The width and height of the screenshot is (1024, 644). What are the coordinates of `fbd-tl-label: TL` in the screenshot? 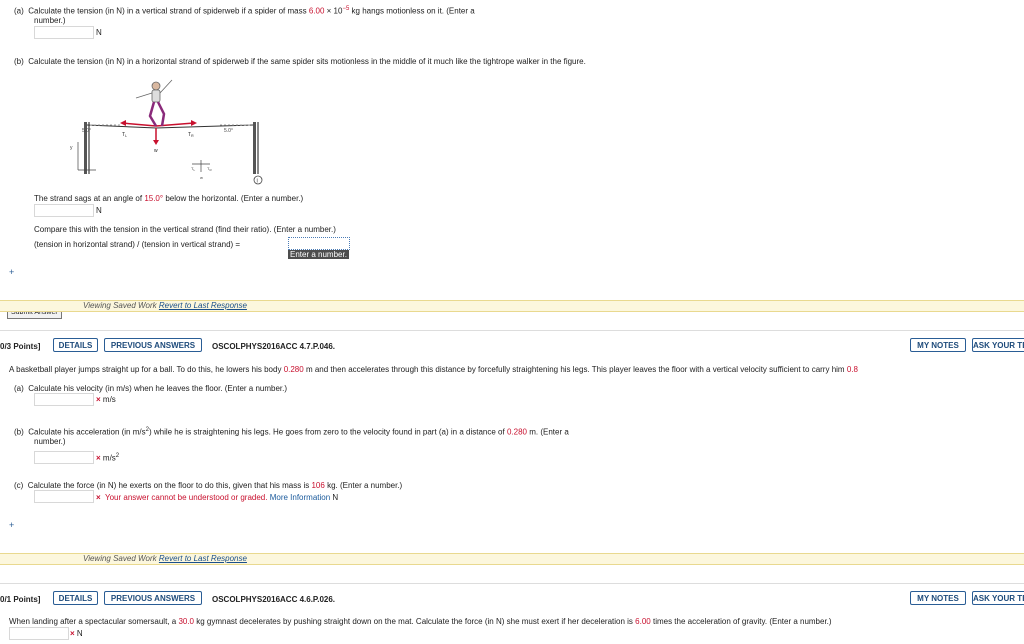 It's located at (193, 169).